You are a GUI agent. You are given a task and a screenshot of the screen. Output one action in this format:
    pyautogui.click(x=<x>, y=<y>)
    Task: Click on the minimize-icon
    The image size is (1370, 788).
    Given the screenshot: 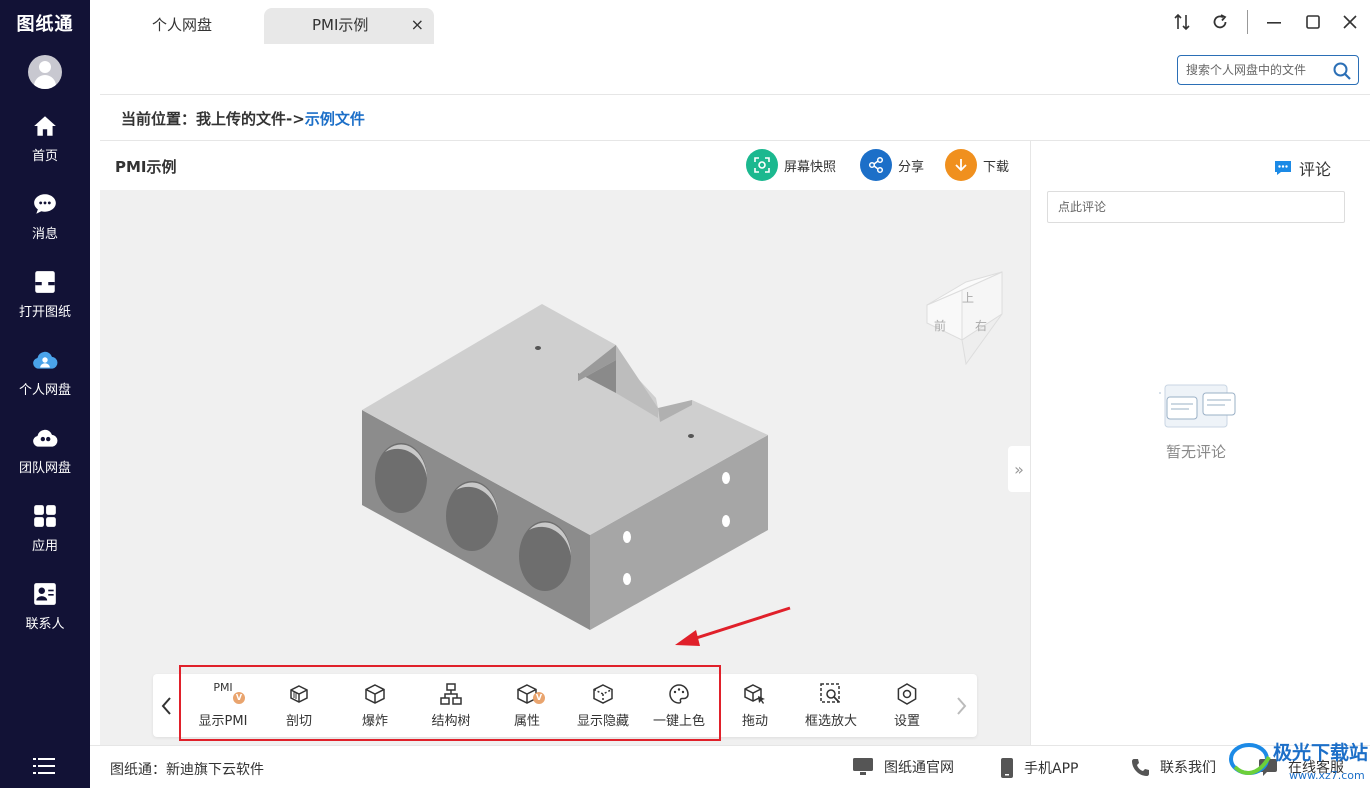 What is the action you would take?
    pyautogui.click(x=1274, y=22)
    